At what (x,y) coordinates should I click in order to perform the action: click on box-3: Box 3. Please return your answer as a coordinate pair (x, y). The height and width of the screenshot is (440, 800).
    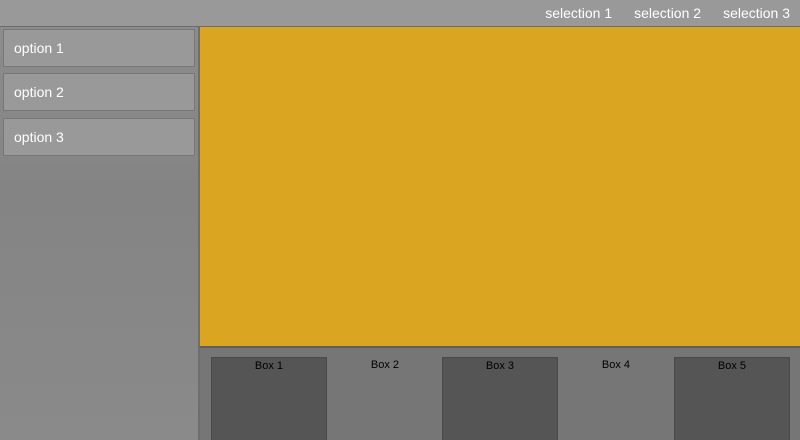
    Looking at the image, I should click on (500, 398).